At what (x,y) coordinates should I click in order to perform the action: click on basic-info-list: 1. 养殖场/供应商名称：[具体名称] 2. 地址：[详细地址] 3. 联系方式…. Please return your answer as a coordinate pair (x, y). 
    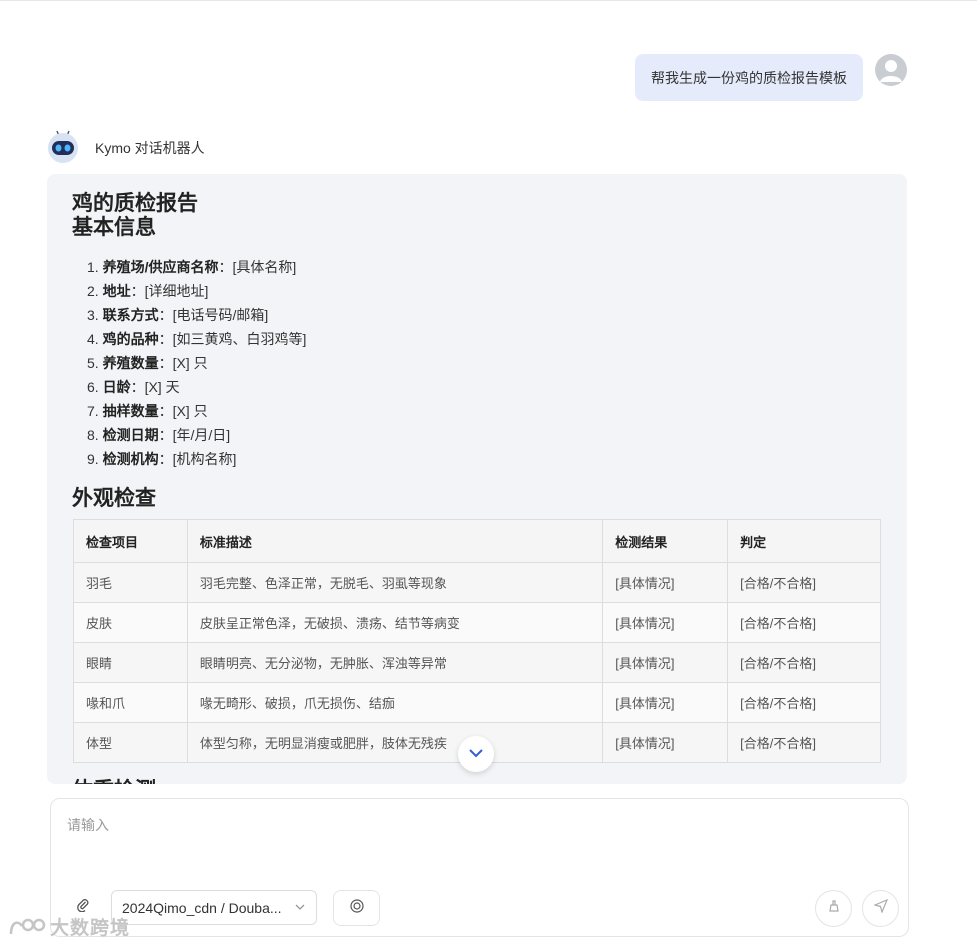
    Looking at the image, I should click on (196, 363).